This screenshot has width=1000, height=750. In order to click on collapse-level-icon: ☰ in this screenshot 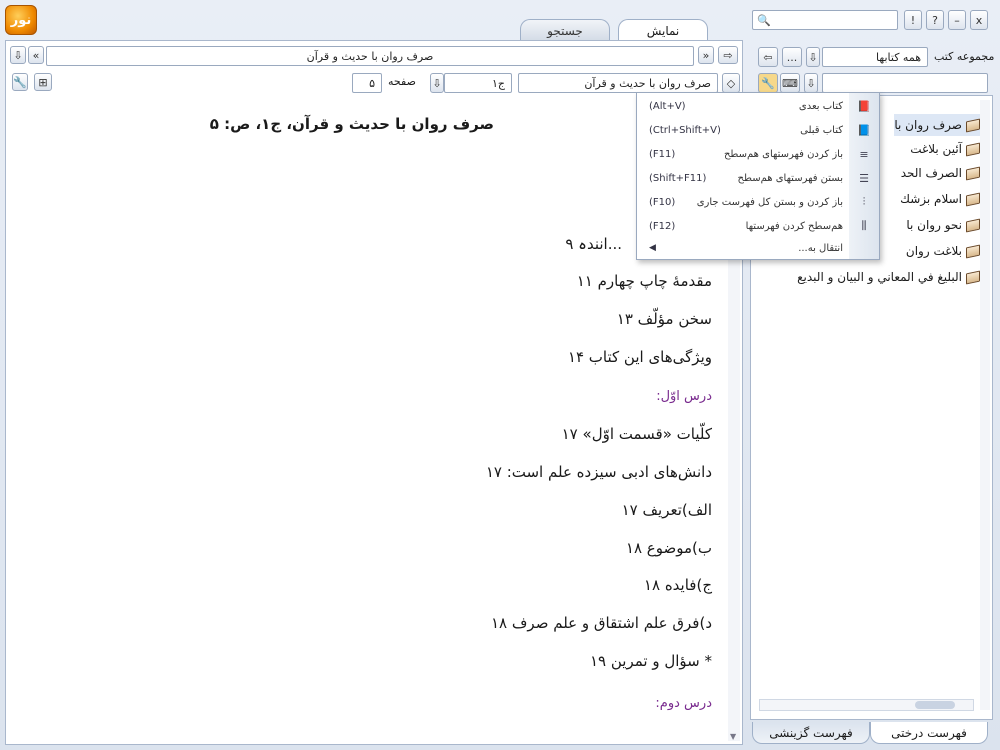, I will do `click(864, 178)`.